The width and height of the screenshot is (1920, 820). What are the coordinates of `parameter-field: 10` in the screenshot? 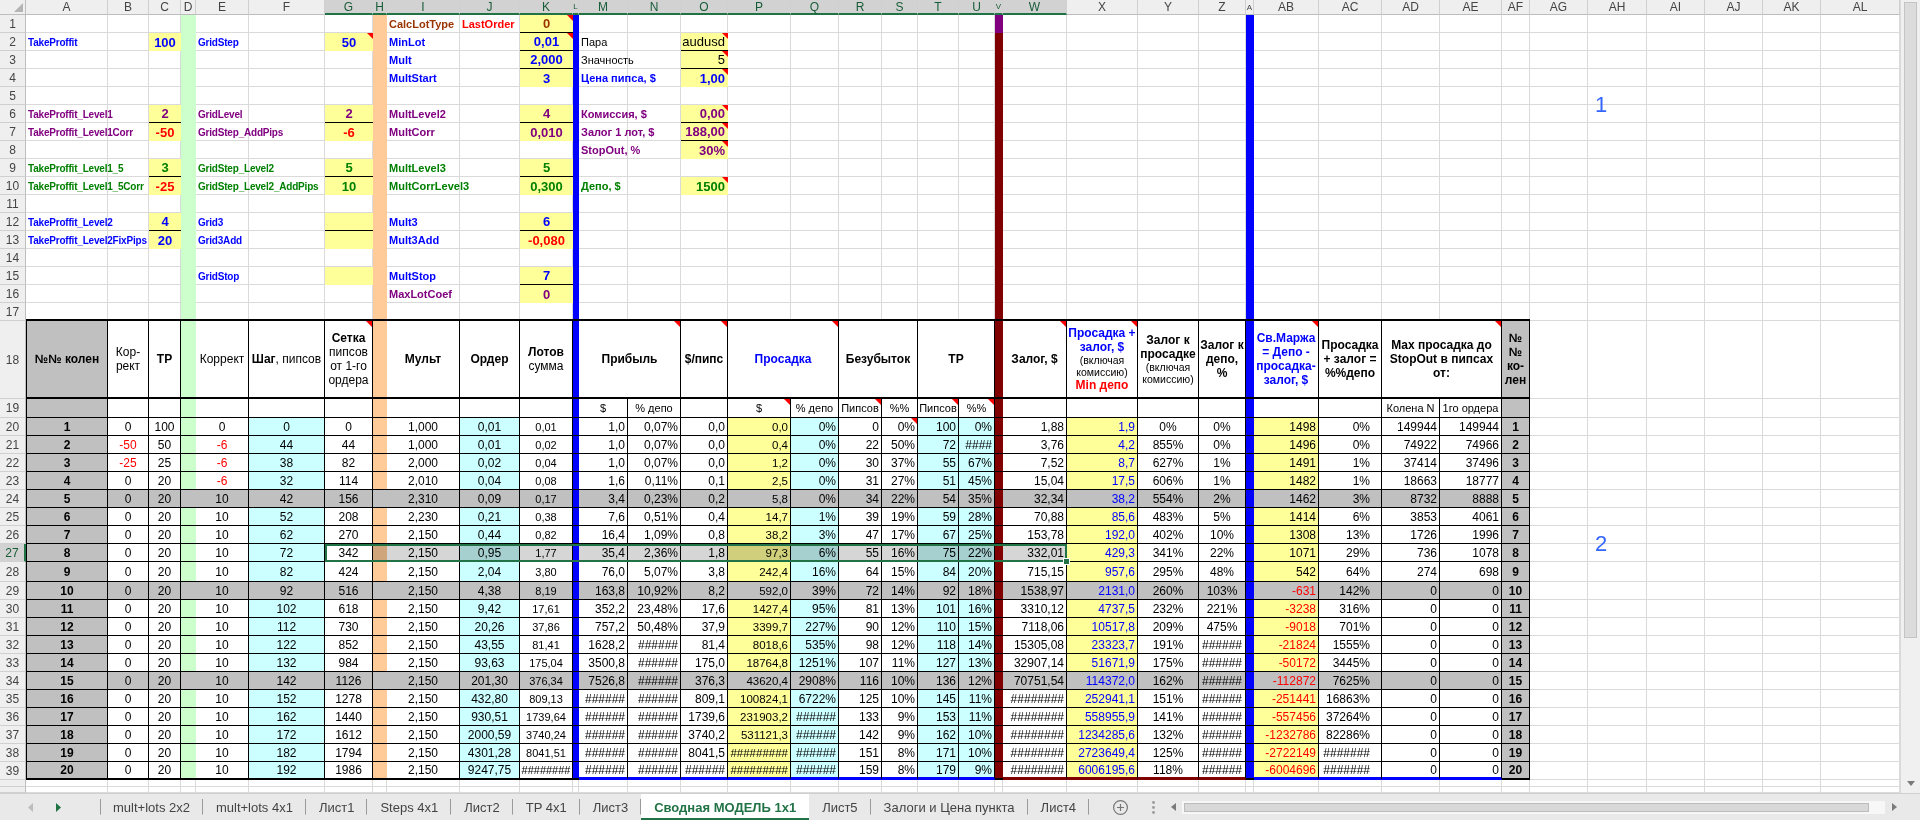 It's located at (349, 186).